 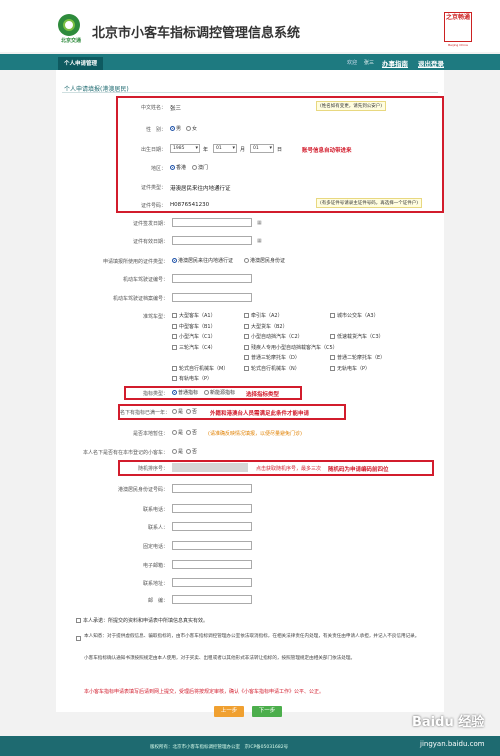 I want to click on gender-female-radio: 女, so click(x=191, y=128).